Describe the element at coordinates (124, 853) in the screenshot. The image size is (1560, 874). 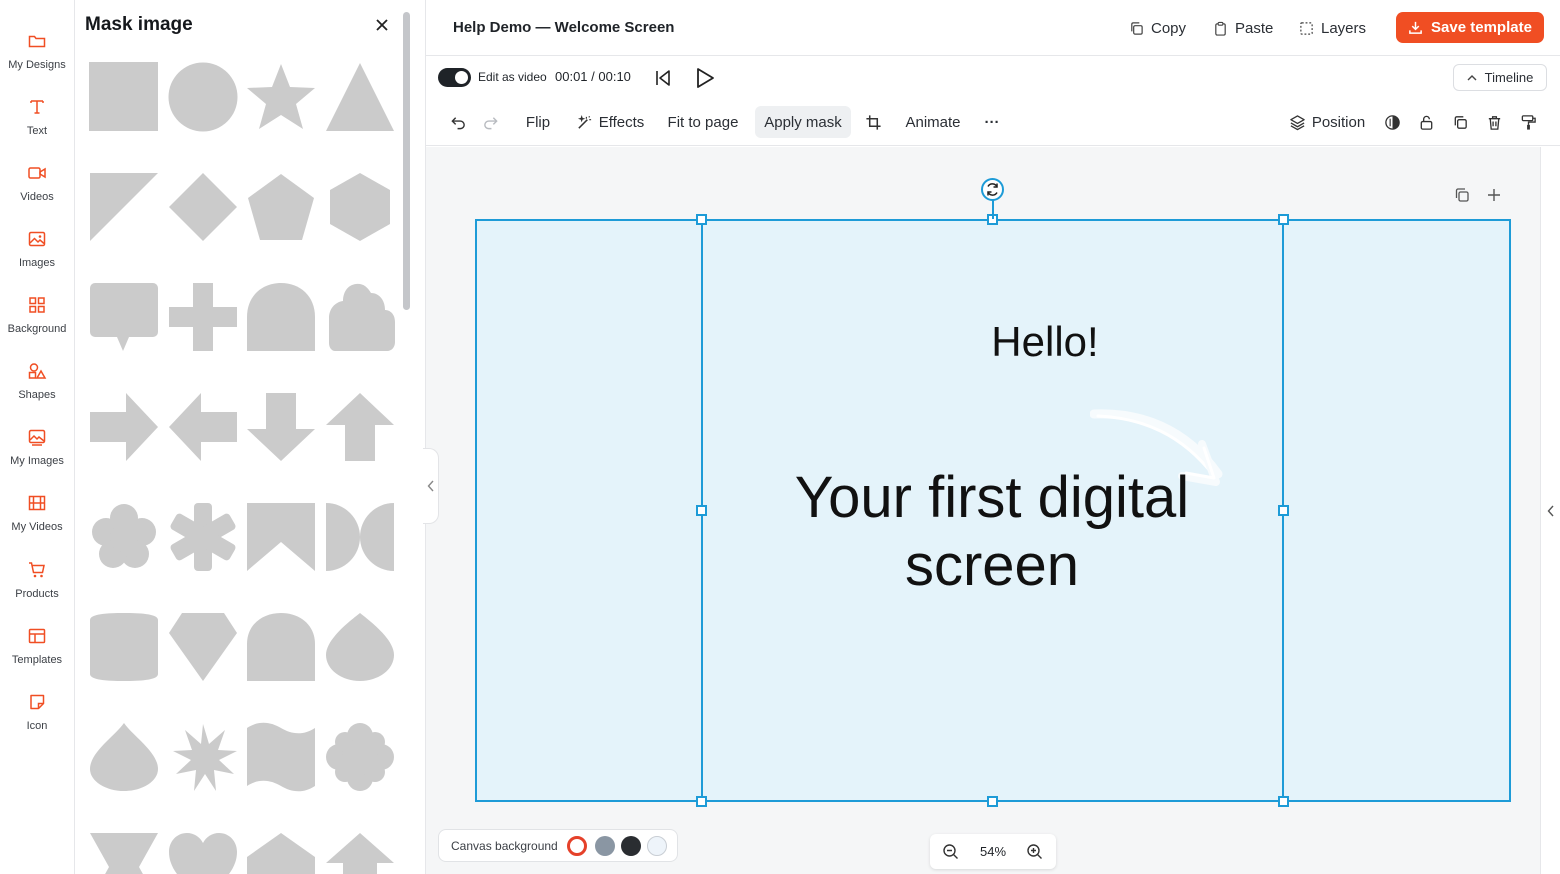
I see `mask-shape-hourglass` at that location.